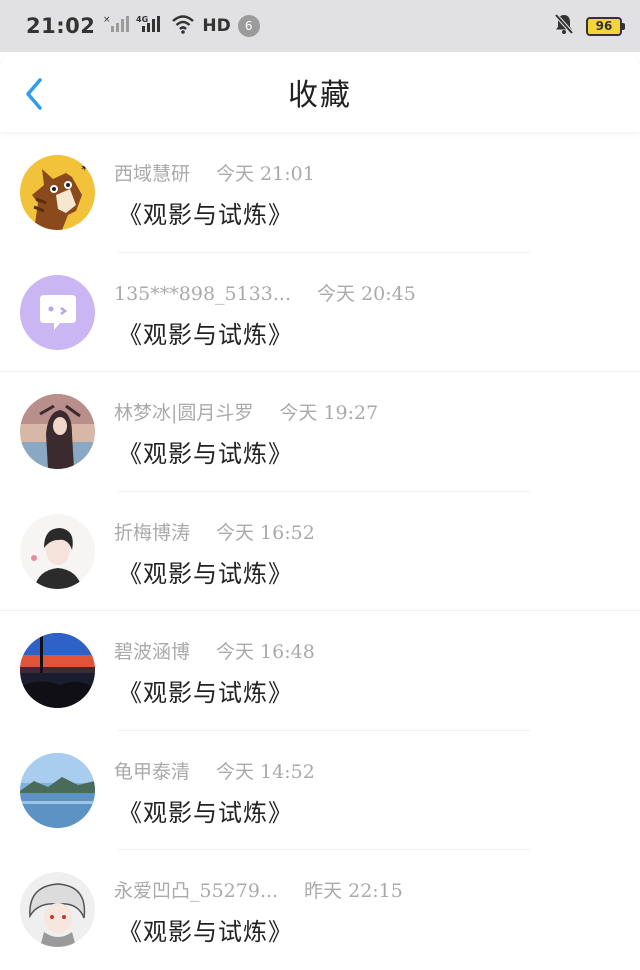  Describe the element at coordinates (564, 26) in the screenshot. I see `mute-icon` at that location.